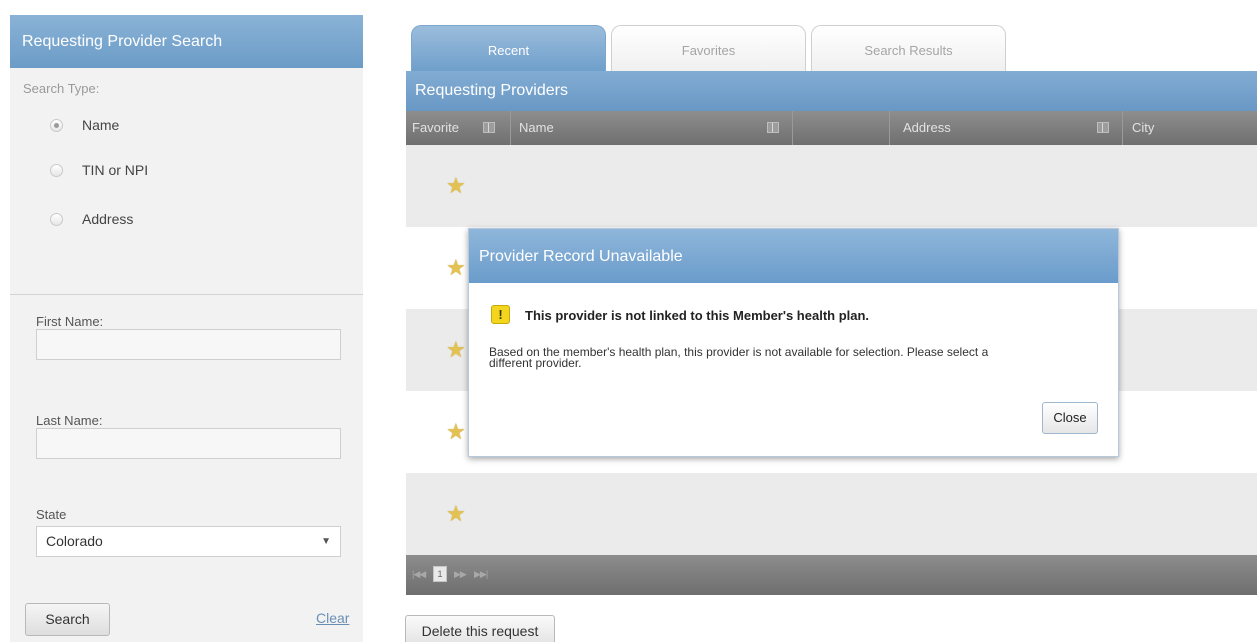 The height and width of the screenshot is (642, 1257). I want to click on last-page-icon: ▶▶|, so click(481, 574).